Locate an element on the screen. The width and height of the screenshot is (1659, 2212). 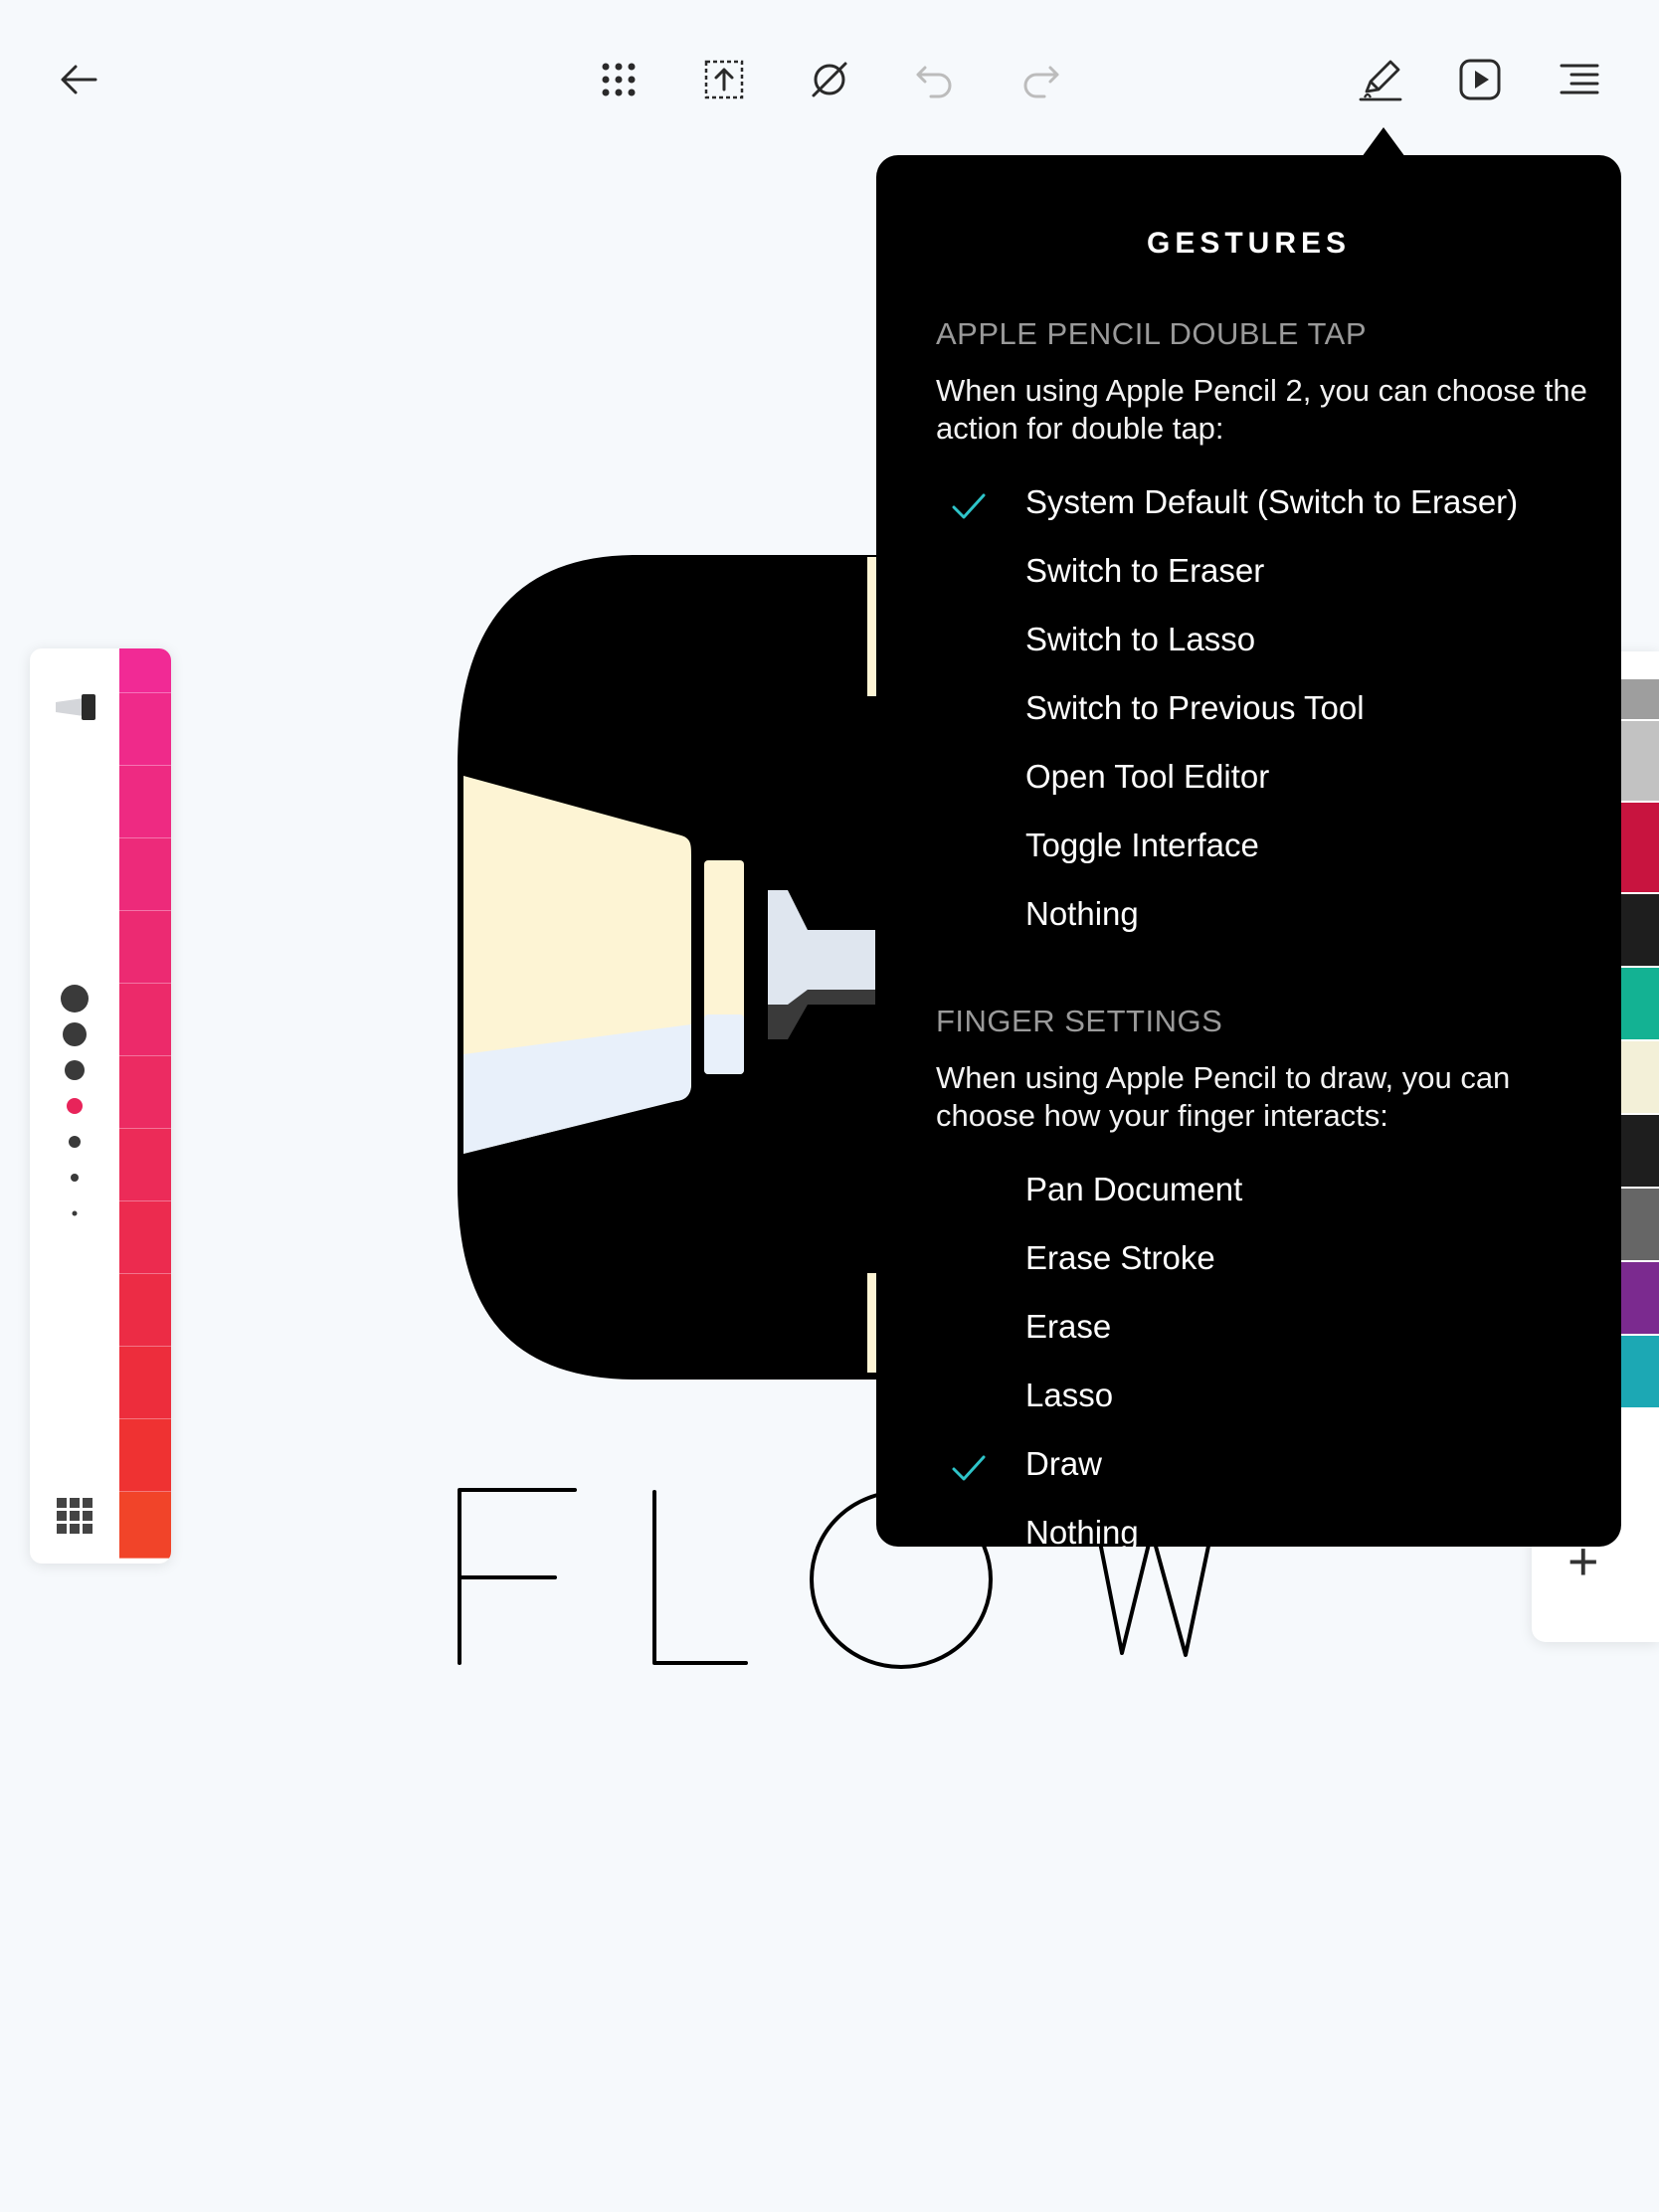
finger-option: Draw is located at coordinates (1248, 1467).